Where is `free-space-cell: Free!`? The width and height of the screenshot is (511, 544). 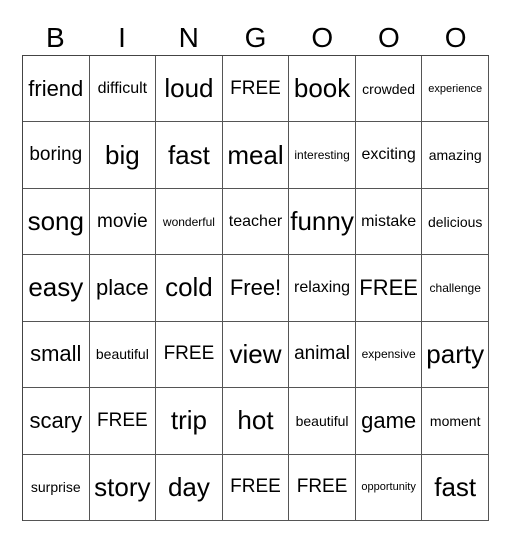
free-space-cell: Free! is located at coordinates (256, 288).